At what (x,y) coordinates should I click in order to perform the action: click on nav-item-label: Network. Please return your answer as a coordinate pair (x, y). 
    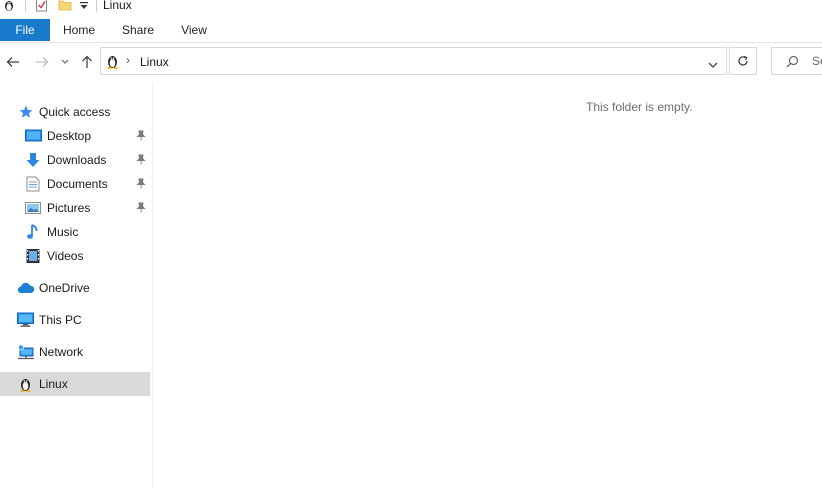
    Looking at the image, I should click on (61, 352).